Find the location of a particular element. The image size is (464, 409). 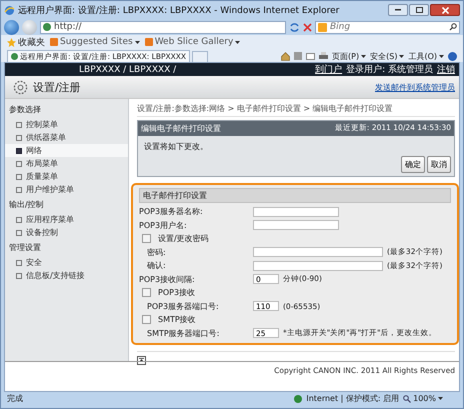

minimize-button is located at coordinates (398, 10).